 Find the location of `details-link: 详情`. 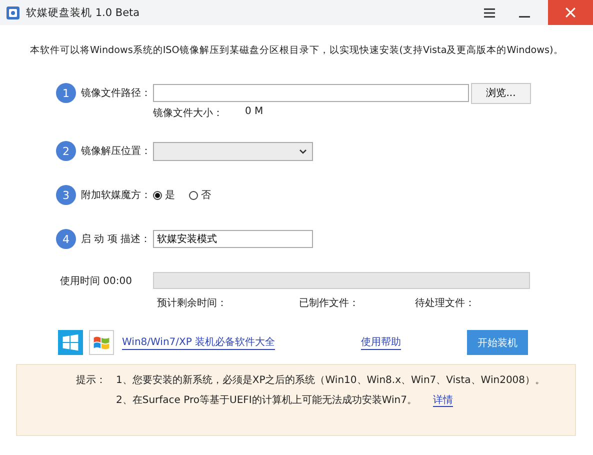

details-link: 详情 is located at coordinates (443, 401).